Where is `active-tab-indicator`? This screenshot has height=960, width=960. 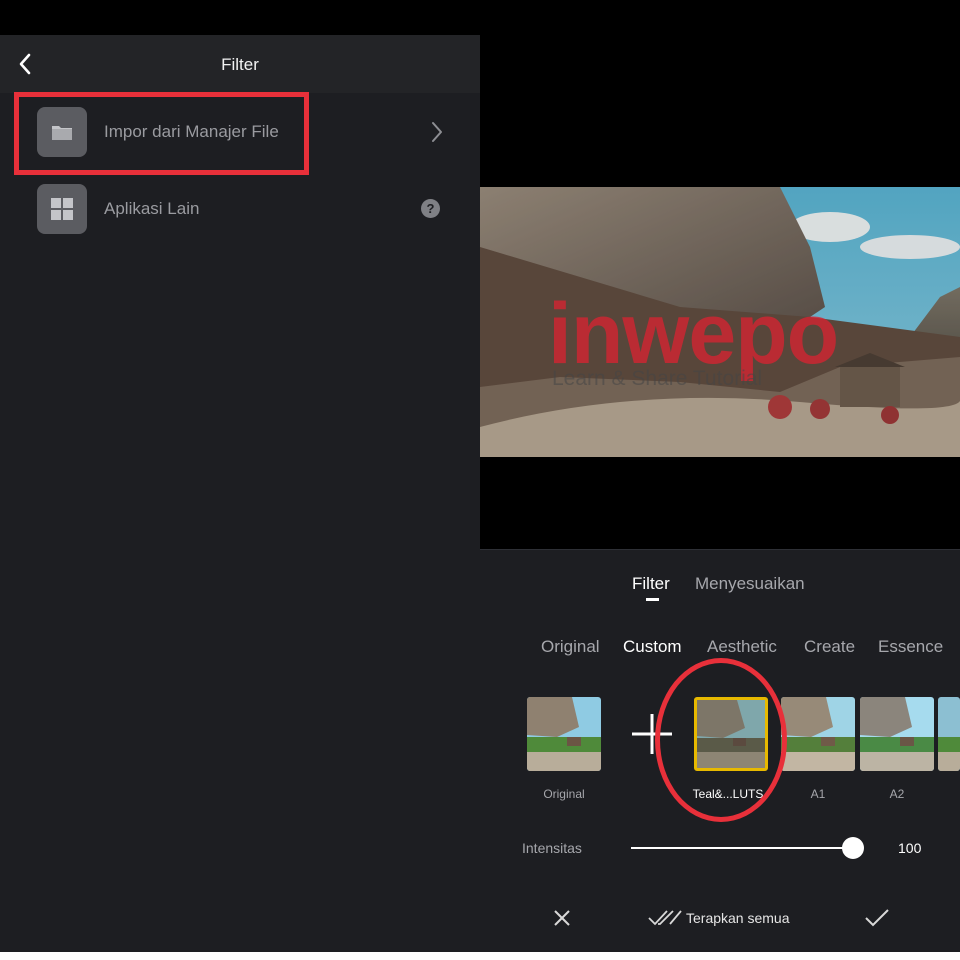 active-tab-indicator is located at coordinates (652, 599).